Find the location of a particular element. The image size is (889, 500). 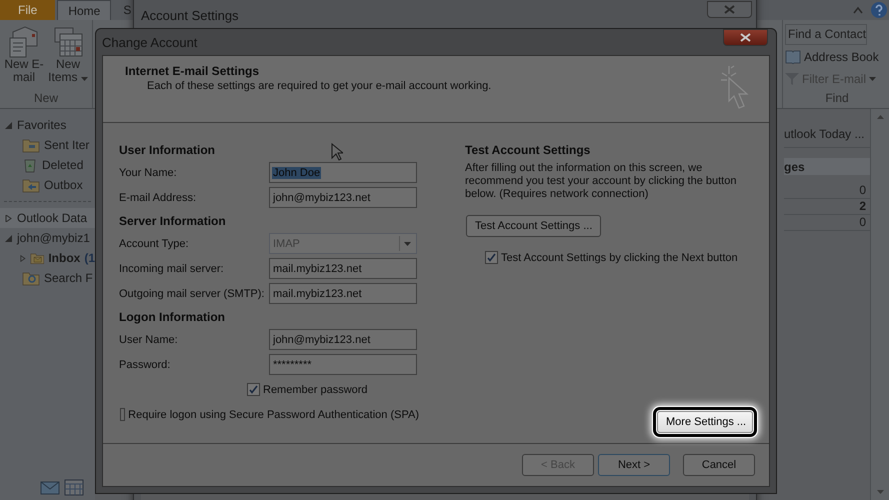

ribbon-button: New E-mail is located at coordinates (24, 57).